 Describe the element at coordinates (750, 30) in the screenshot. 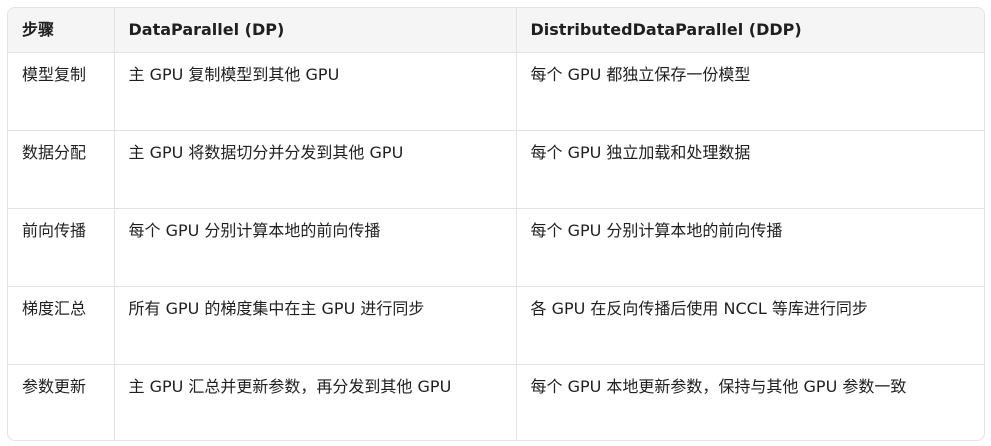

I see `header-ddp: DistributedDataParallel (DDP)` at that location.